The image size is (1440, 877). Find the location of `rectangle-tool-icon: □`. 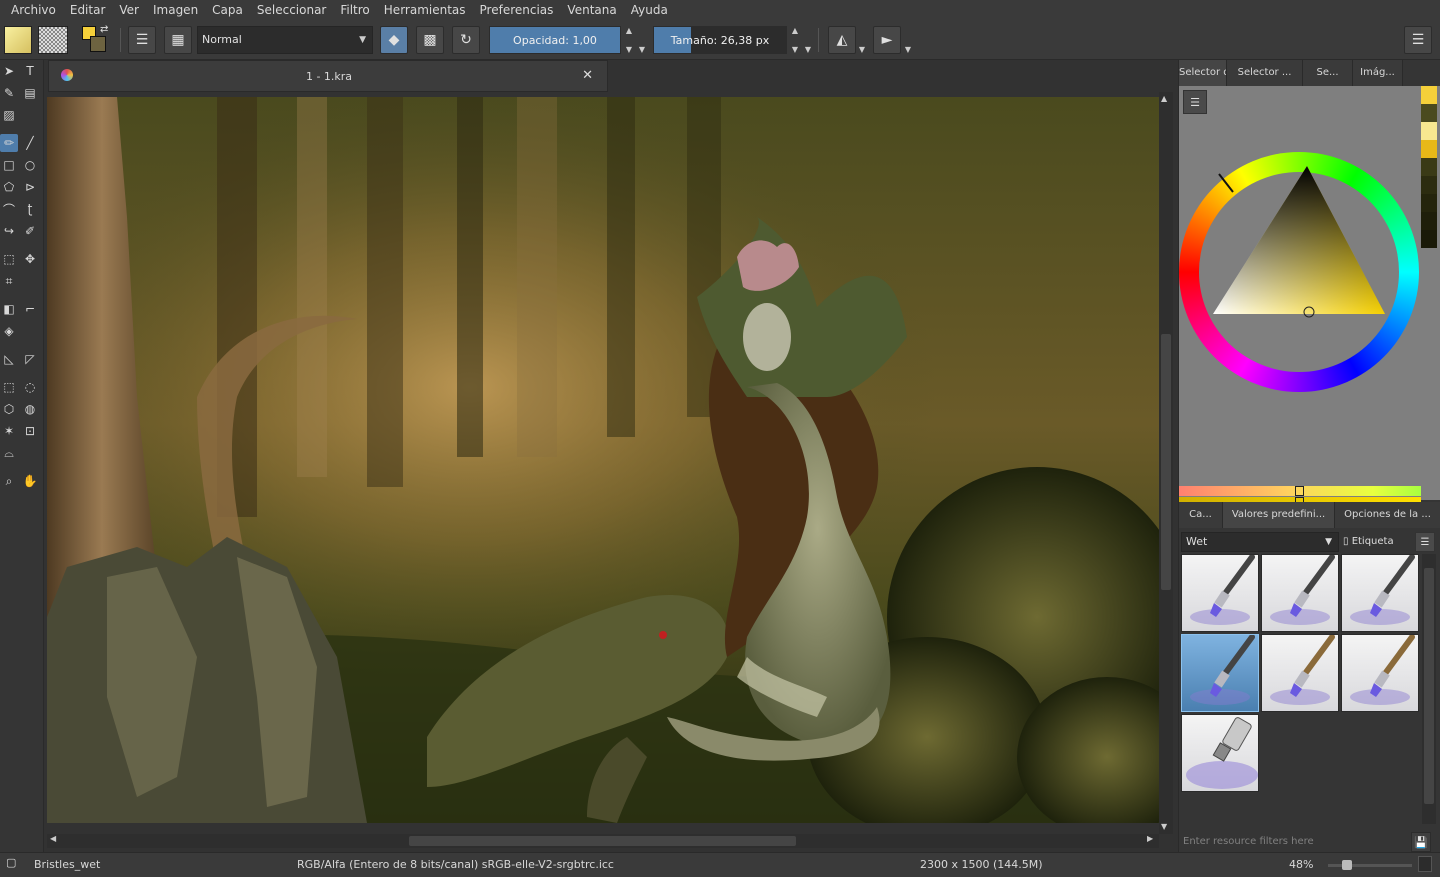

rectangle-tool-icon: □ is located at coordinates (9, 165).